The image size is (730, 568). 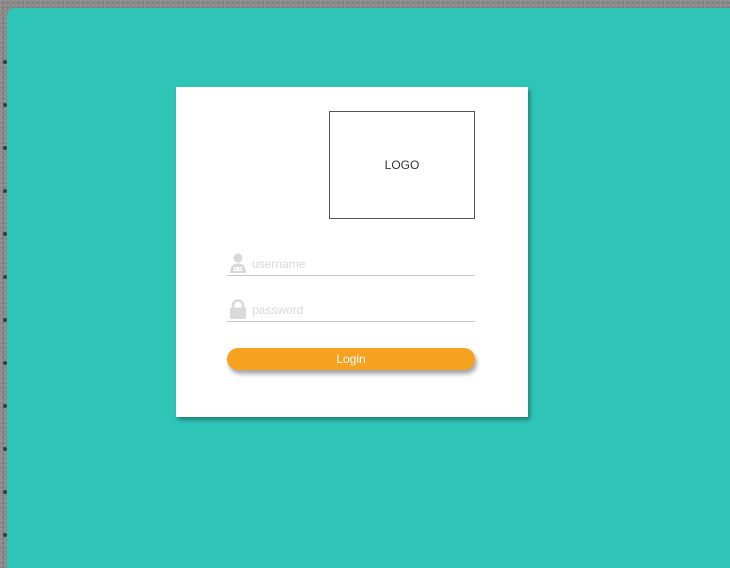 What do you see at coordinates (362, 264) in the screenshot?
I see `username-input` at bounding box center [362, 264].